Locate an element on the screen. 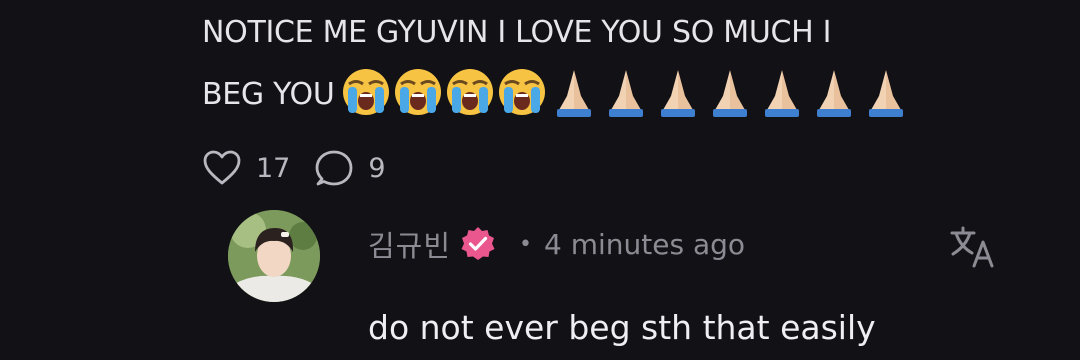 This screenshot has width=1080, height=360. reply-header: 김규빈 • 4 minutes ago is located at coordinates (556, 244).